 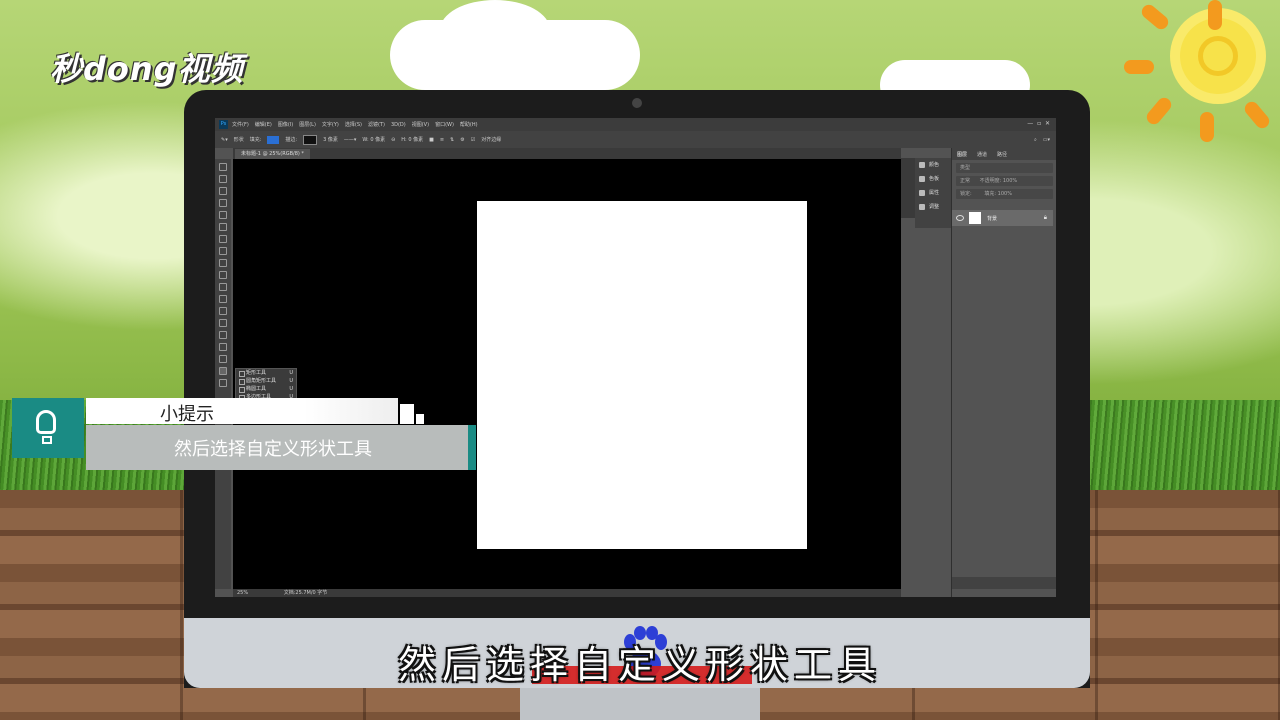 What do you see at coordinates (223, 263) in the screenshot?
I see `stamp-tool-icon` at bounding box center [223, 263].